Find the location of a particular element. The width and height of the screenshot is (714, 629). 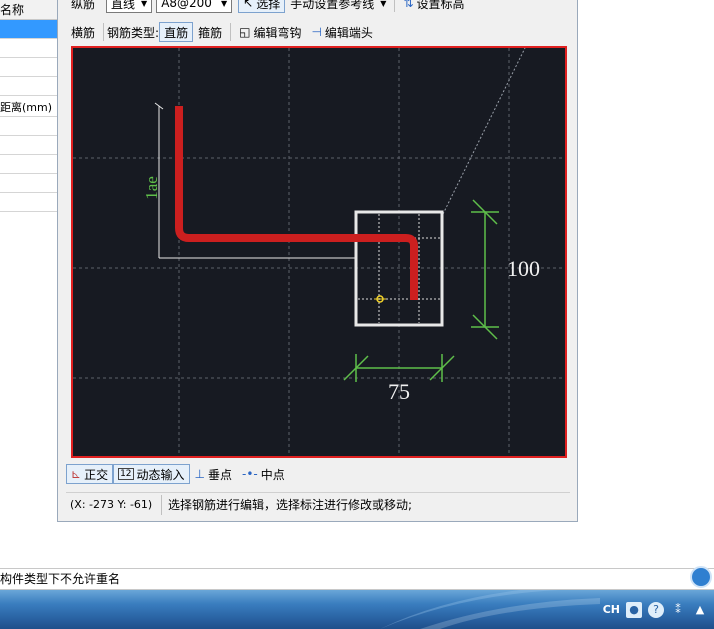

perpendicular-button: ⊥ 垂点 is located at coordinates (213, 474).